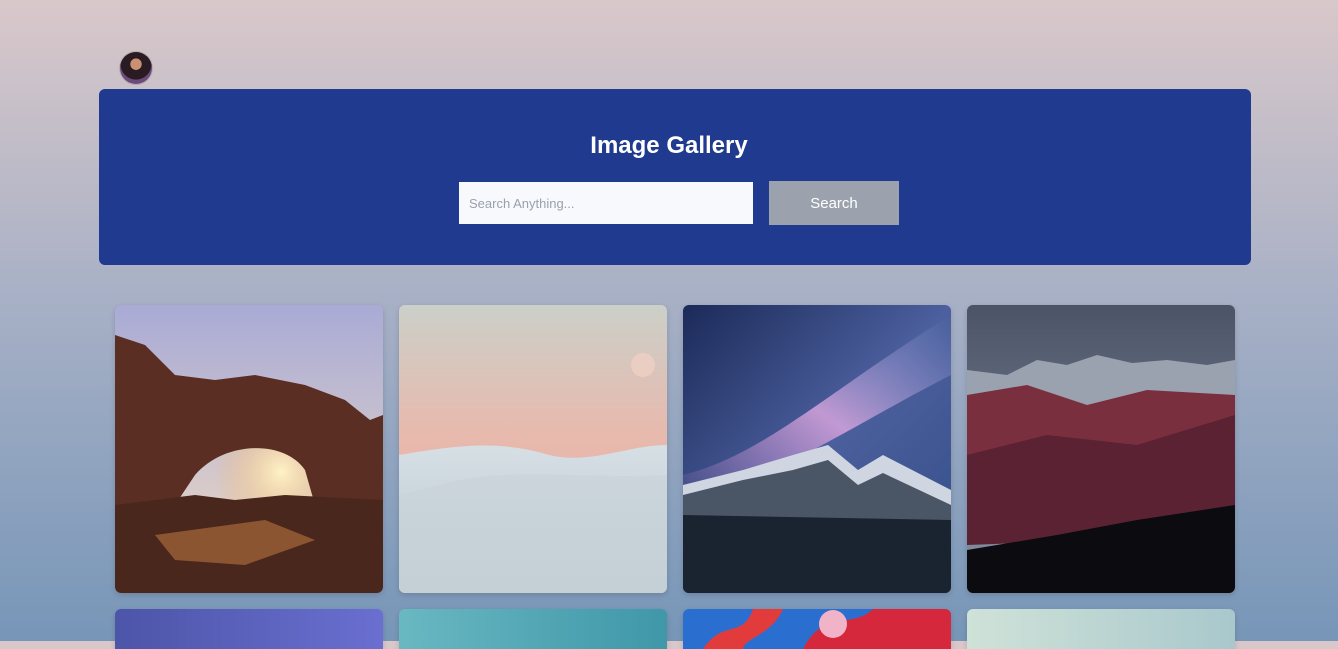  I want to click on gallery-card-teal, so click(533, 629).